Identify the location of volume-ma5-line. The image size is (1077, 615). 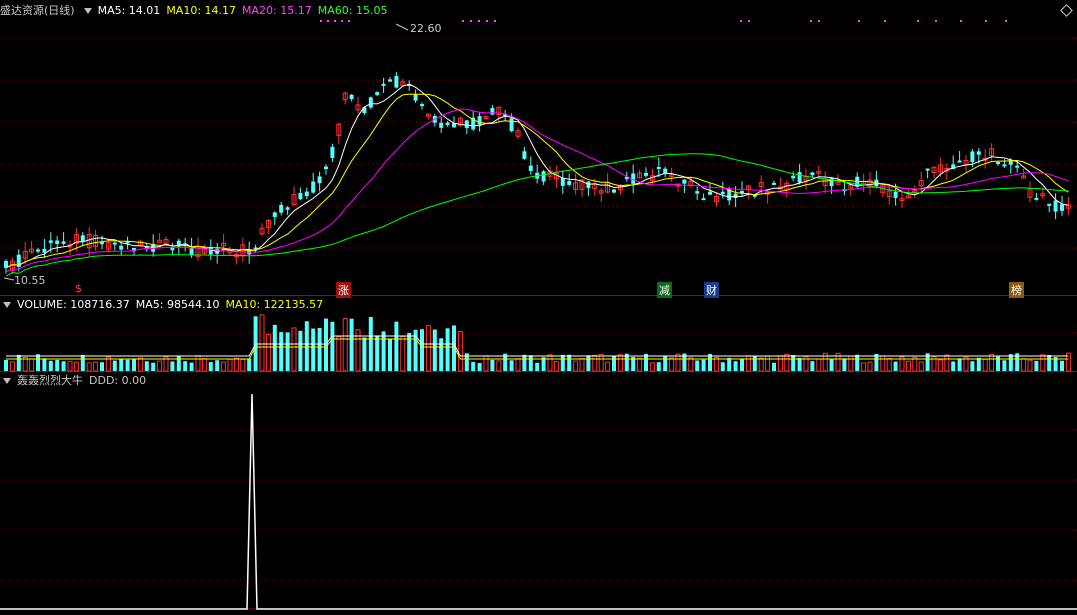
(537, 346).